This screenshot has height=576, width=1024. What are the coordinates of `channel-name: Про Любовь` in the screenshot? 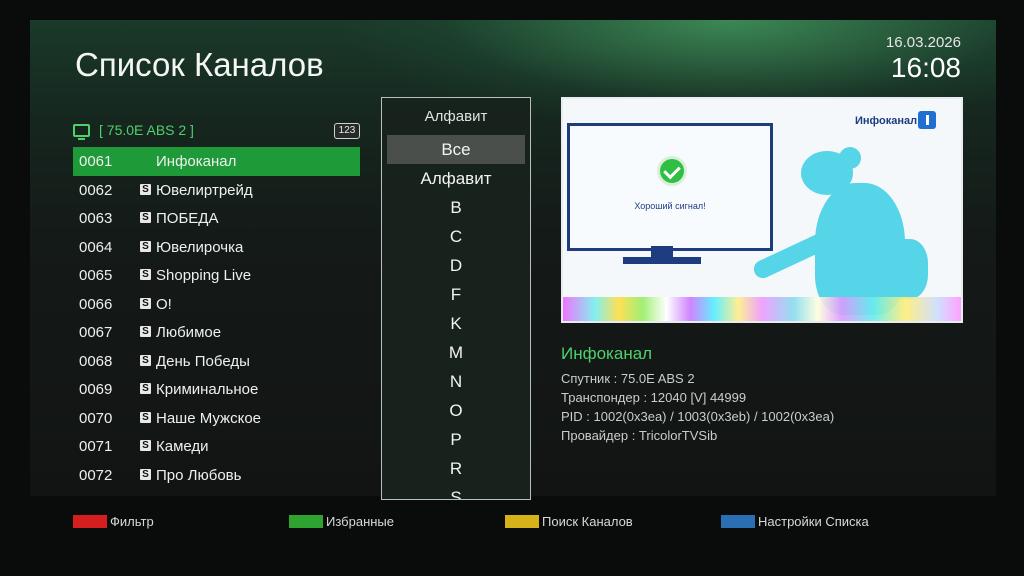 It's located at (199, 475).